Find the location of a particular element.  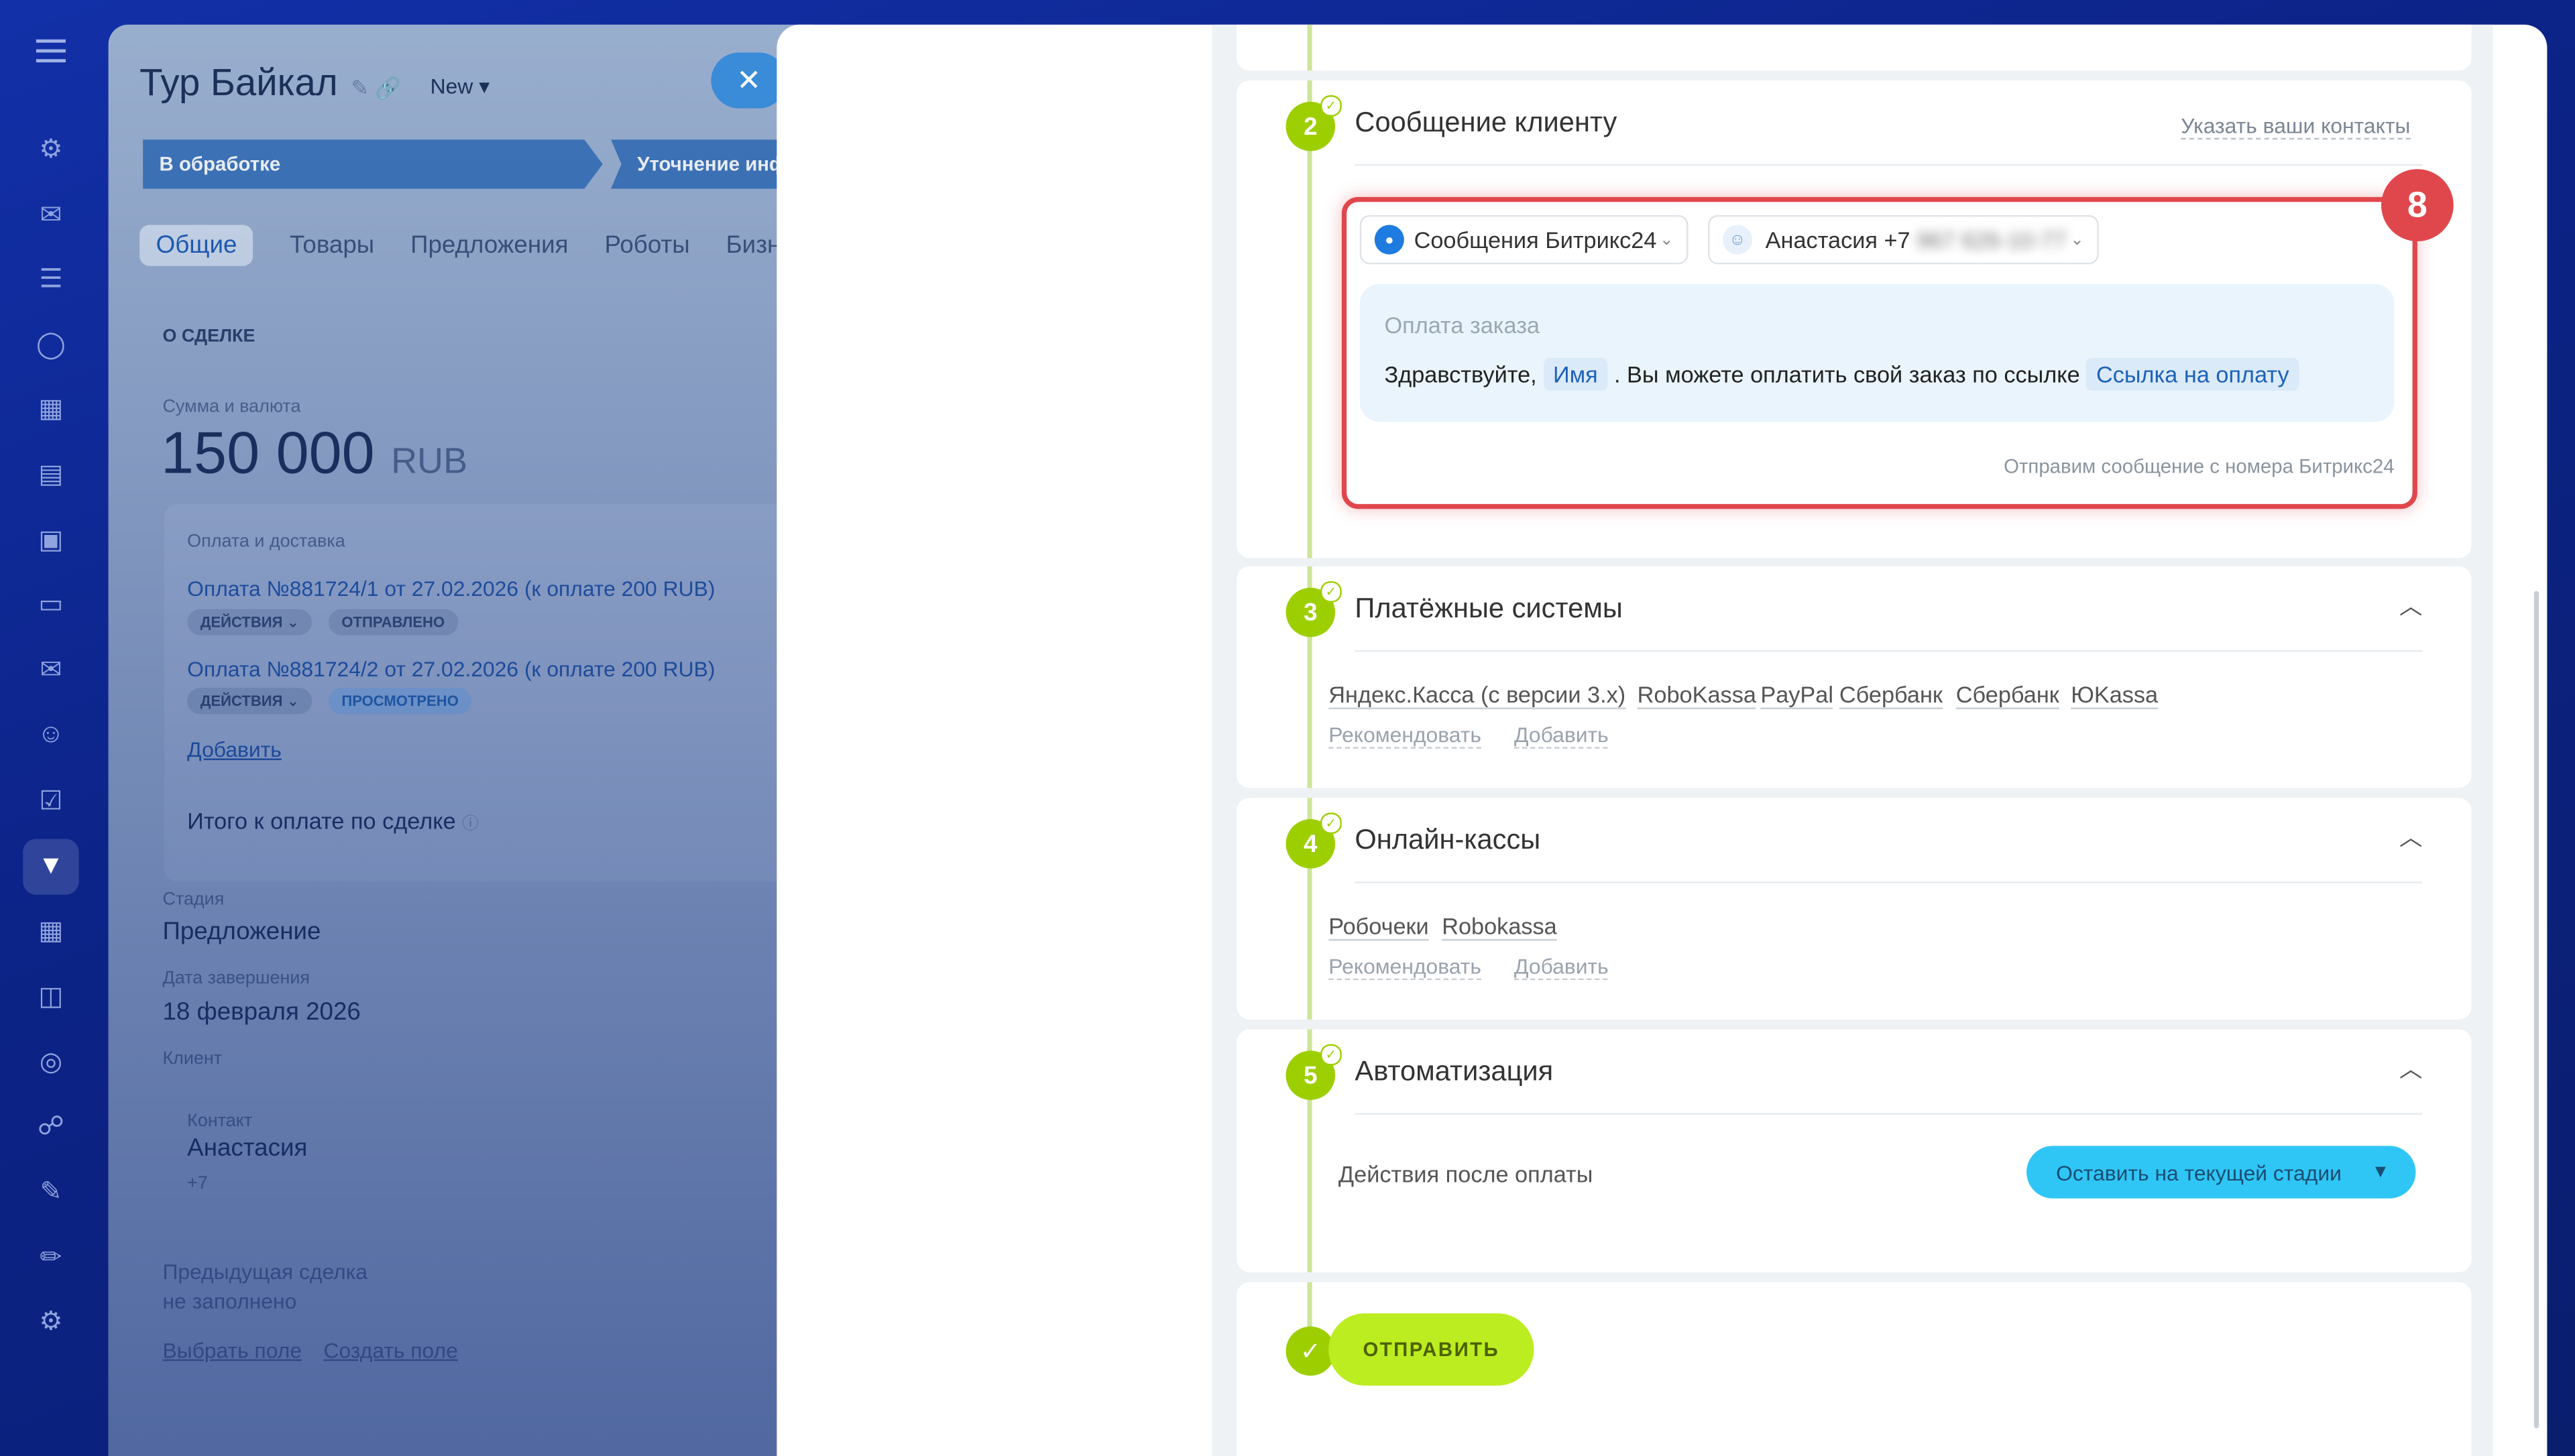

rail-item-docs-icon: ▤ is located at coordinates (50, 474).